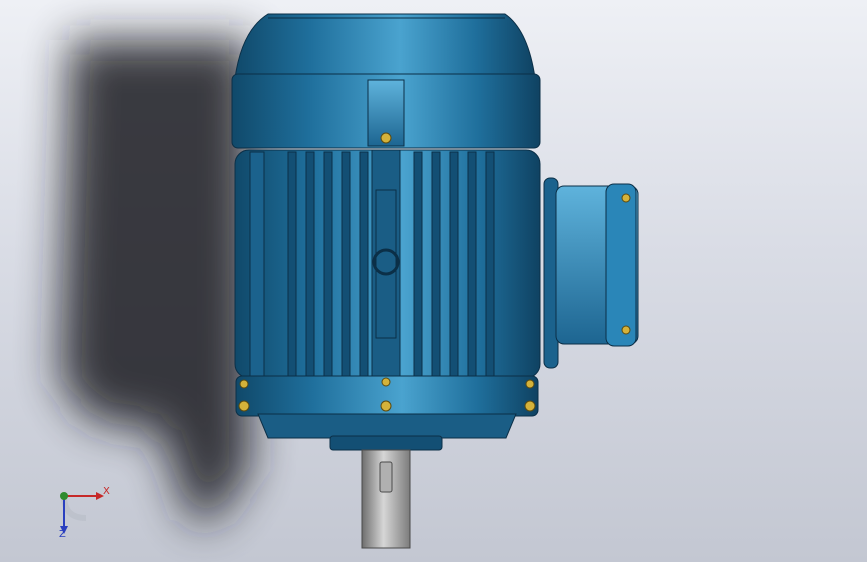 The height and width of the screenshot is (562, 867). I want to click on y-axis-dot, so click(64, 496).